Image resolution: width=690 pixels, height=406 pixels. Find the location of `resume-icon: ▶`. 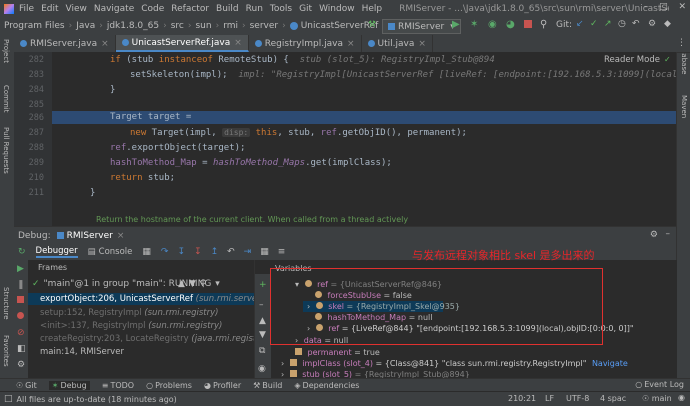

resume-icon: ▶ is located at coordinates (20, 269).